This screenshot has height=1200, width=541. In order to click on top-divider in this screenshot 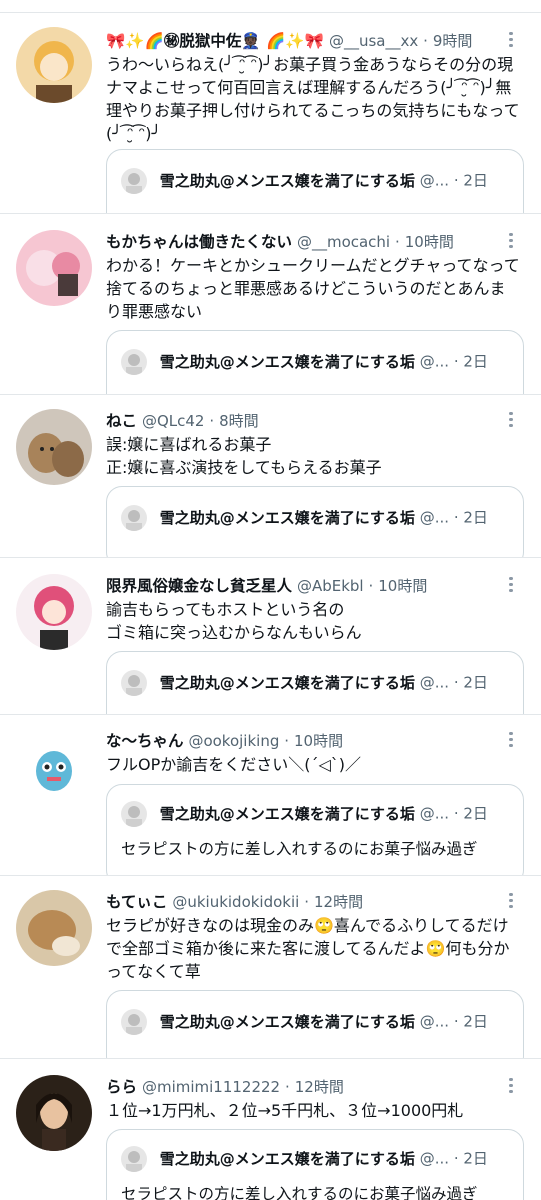, I will do `click(270, 6)`.